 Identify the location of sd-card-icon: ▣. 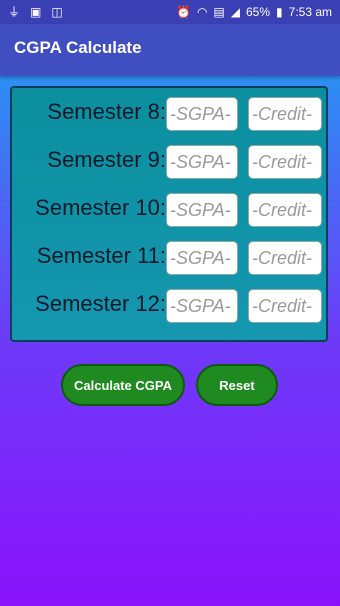
(36, 12).